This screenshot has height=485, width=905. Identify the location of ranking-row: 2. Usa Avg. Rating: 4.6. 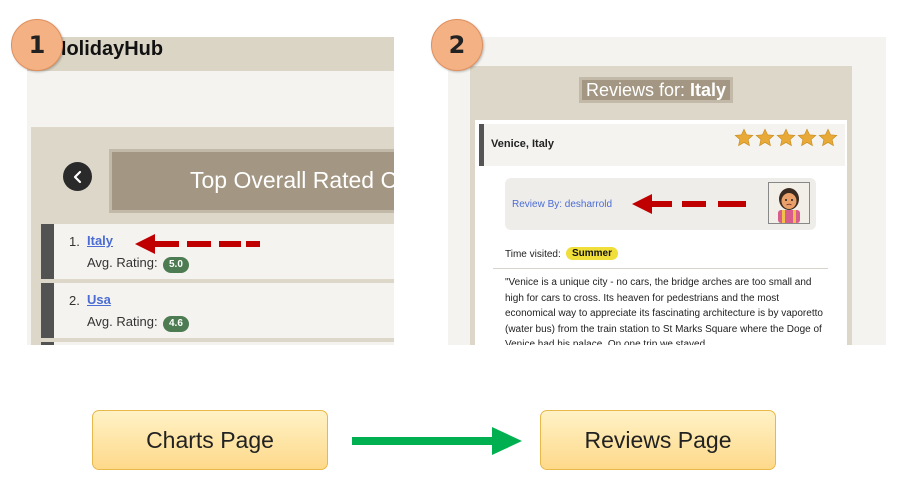
(217, 310).